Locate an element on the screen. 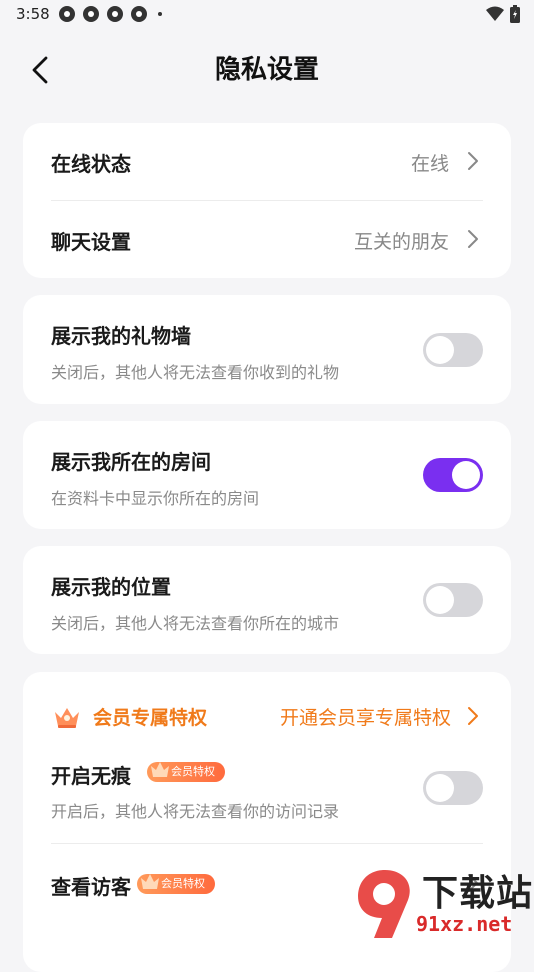 This screenshot has width=534, height=972. location-row: 展示我的位置 关闭后，其他人将无法查看你所在的城市 is located at coordinates (267, 600).